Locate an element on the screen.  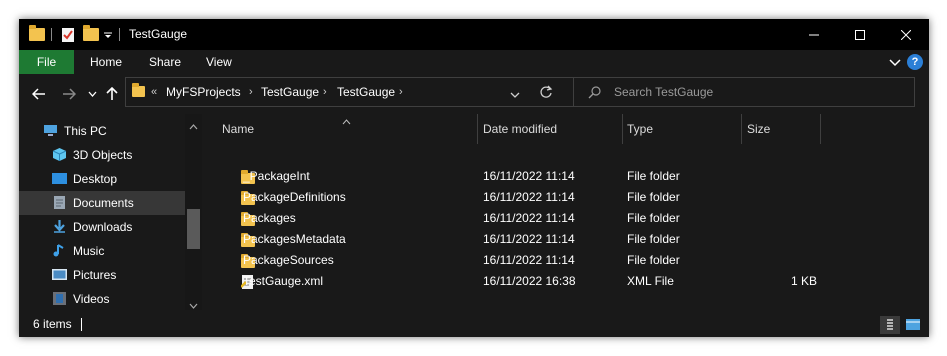
maximize-button is located at coordinates (860, 34).